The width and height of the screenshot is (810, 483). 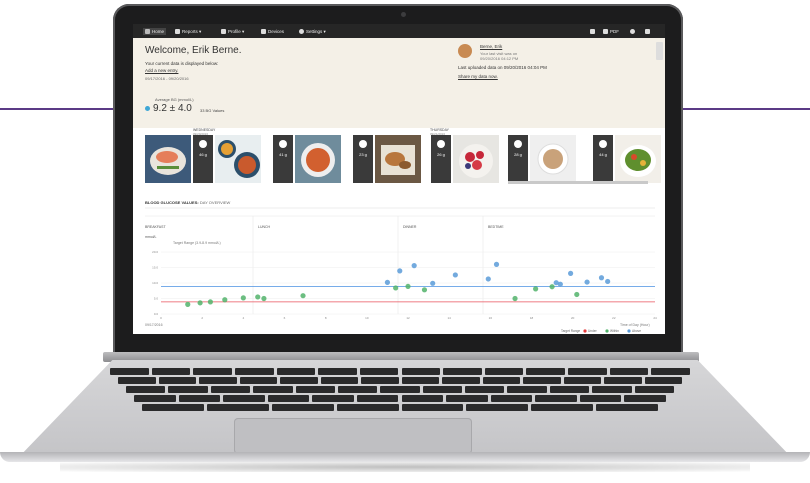 What do you see at coordinates (455, 275) in the screenshot?
I see `bg-point-above` at bounding box center [455, 275].